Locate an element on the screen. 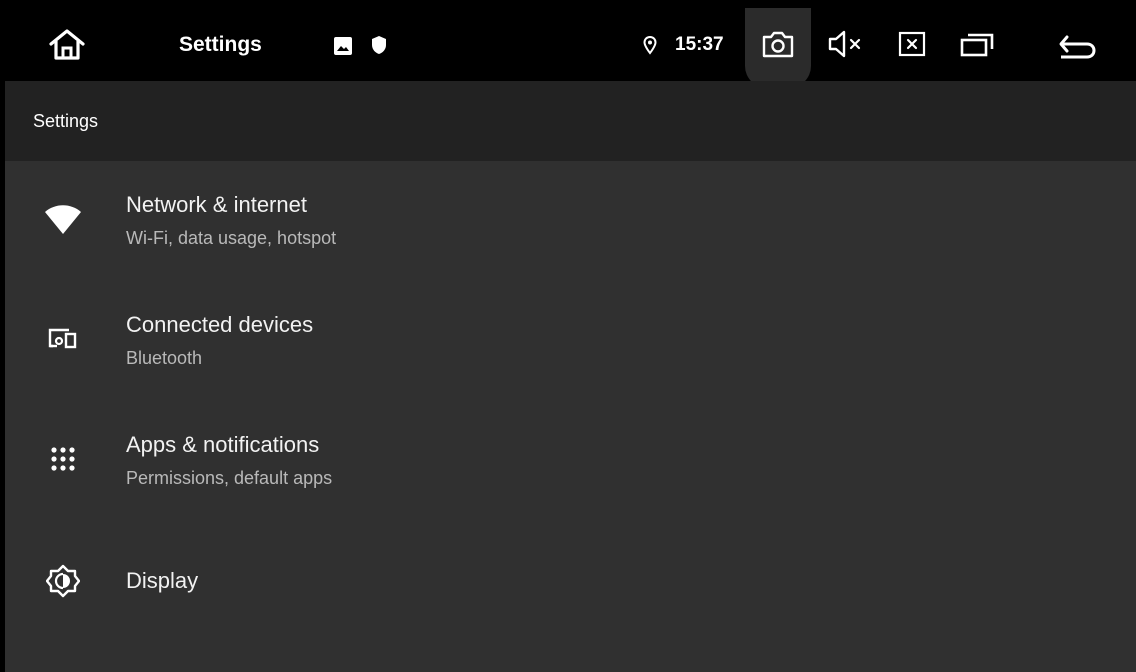 The image size is (1136, 672). recent-apps-button is located at coordinates (977, 44).